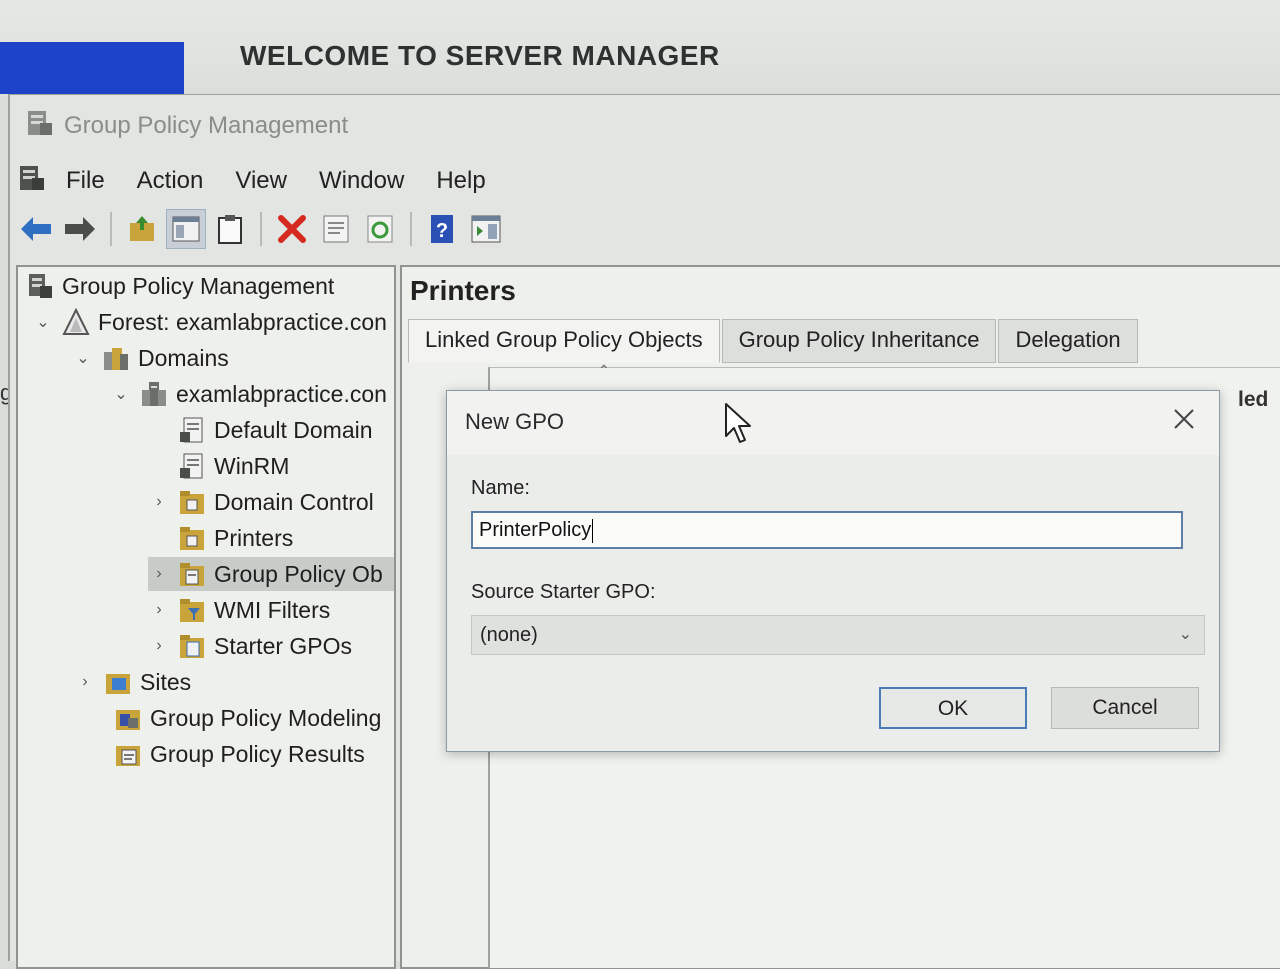 Image resolution: width=1280 pixels, height=969 pixels. What do you see at coordinates (85, 181) in the screenshot?
I see `menu-file: File` at bounding box center [85, 181].